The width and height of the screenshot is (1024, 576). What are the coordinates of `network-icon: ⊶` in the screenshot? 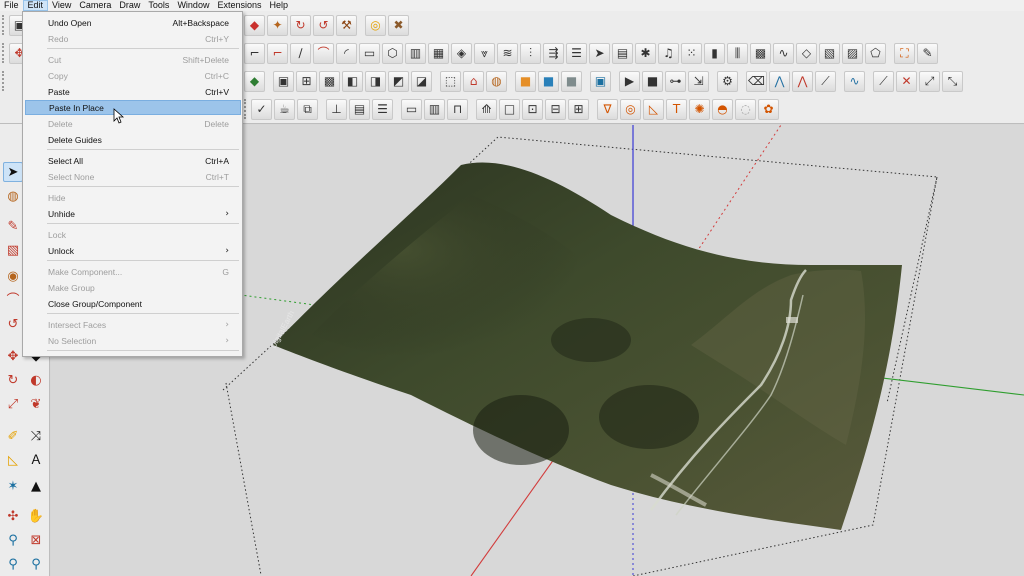 It's located at (675, 81).